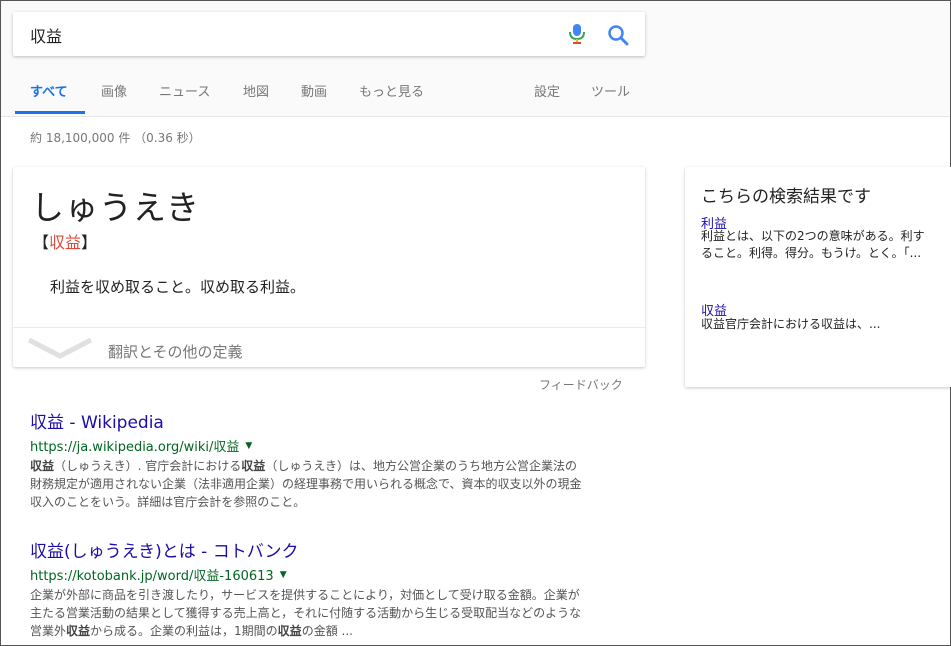  I want to click on tab-videos: 動画, so click(314, 90).